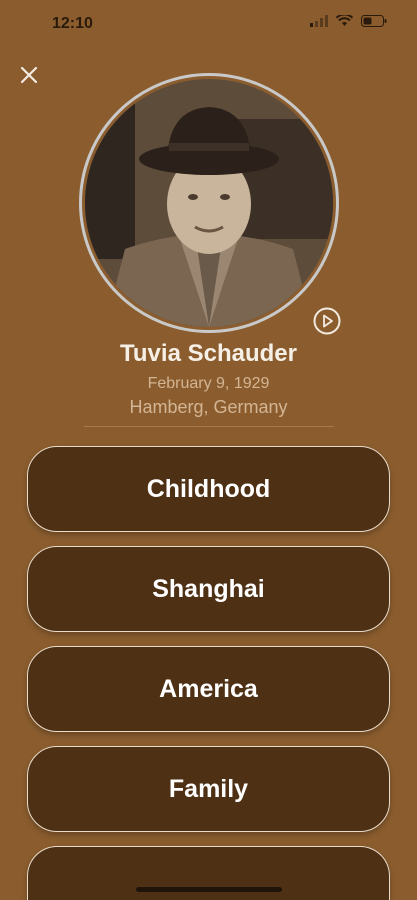  Describe the element at coordinates (208, 589) in the screenshot. I see `chapter-button-shanghai: Shanghai` at that location.